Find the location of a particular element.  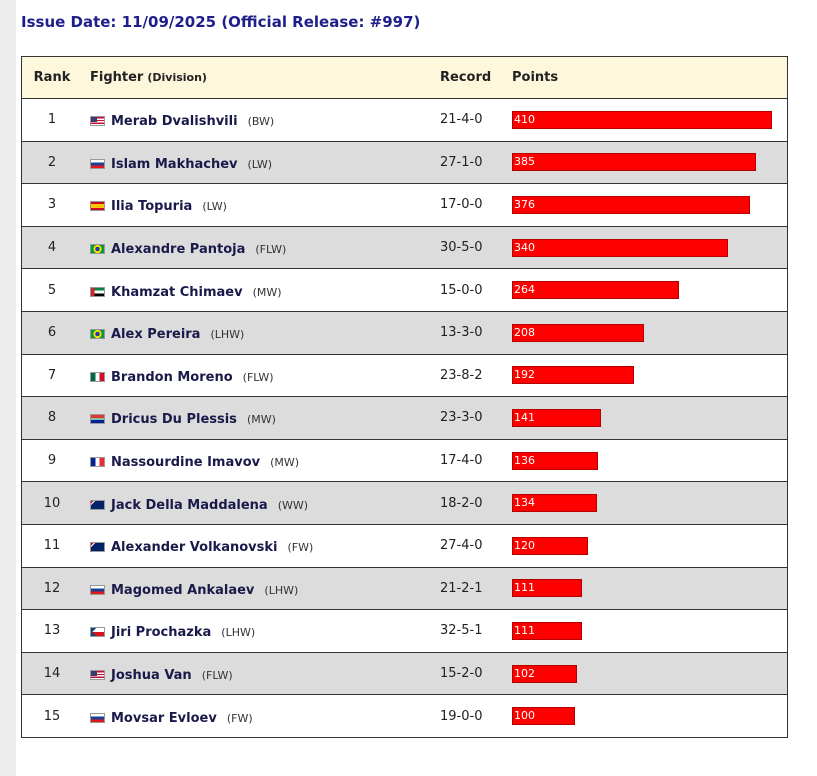

fighter-division: (WW) is located at coordinates (293, 505).